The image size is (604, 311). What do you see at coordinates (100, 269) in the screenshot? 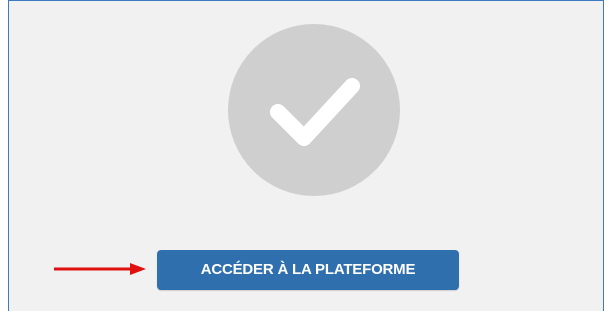
I see `red-arrow-icon` at bounding box center [100, 269].